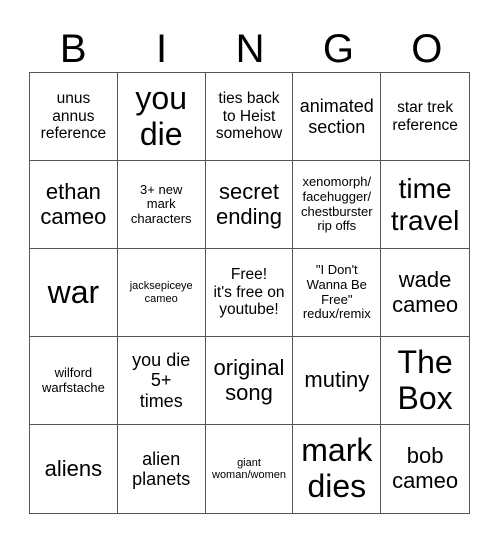 The image size is (500, 544). I want to click on bingo-cell: mark dies, so click(337, 469).